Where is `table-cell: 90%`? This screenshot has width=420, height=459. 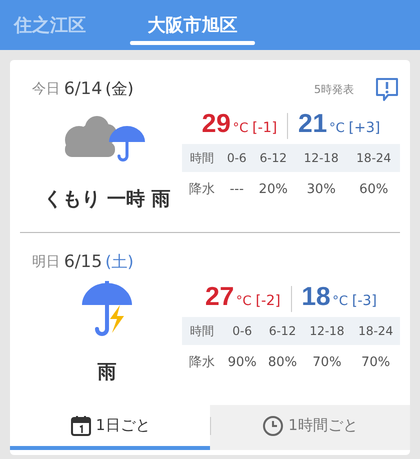 table-cell: 90% is located at coordinates (242, 362).